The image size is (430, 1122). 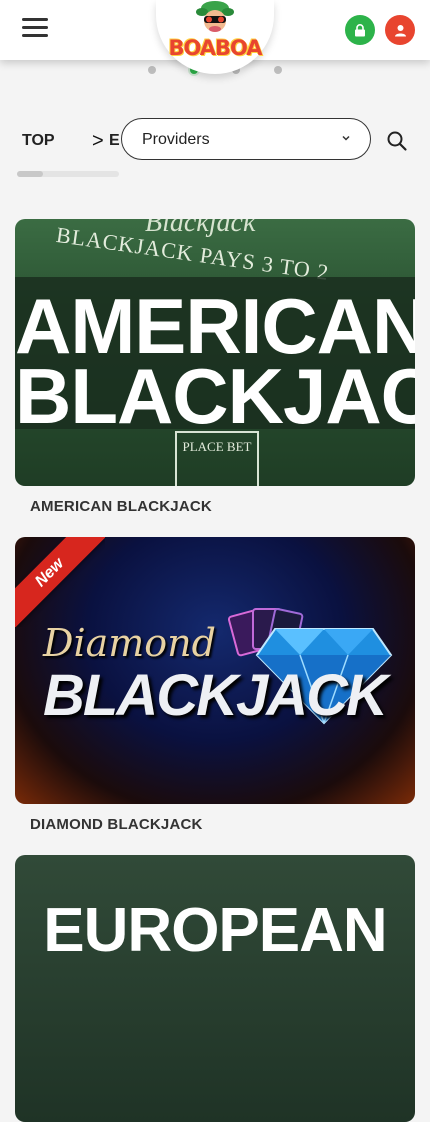 I want to click on providers-label: Providers, so click(x=176, y=139).